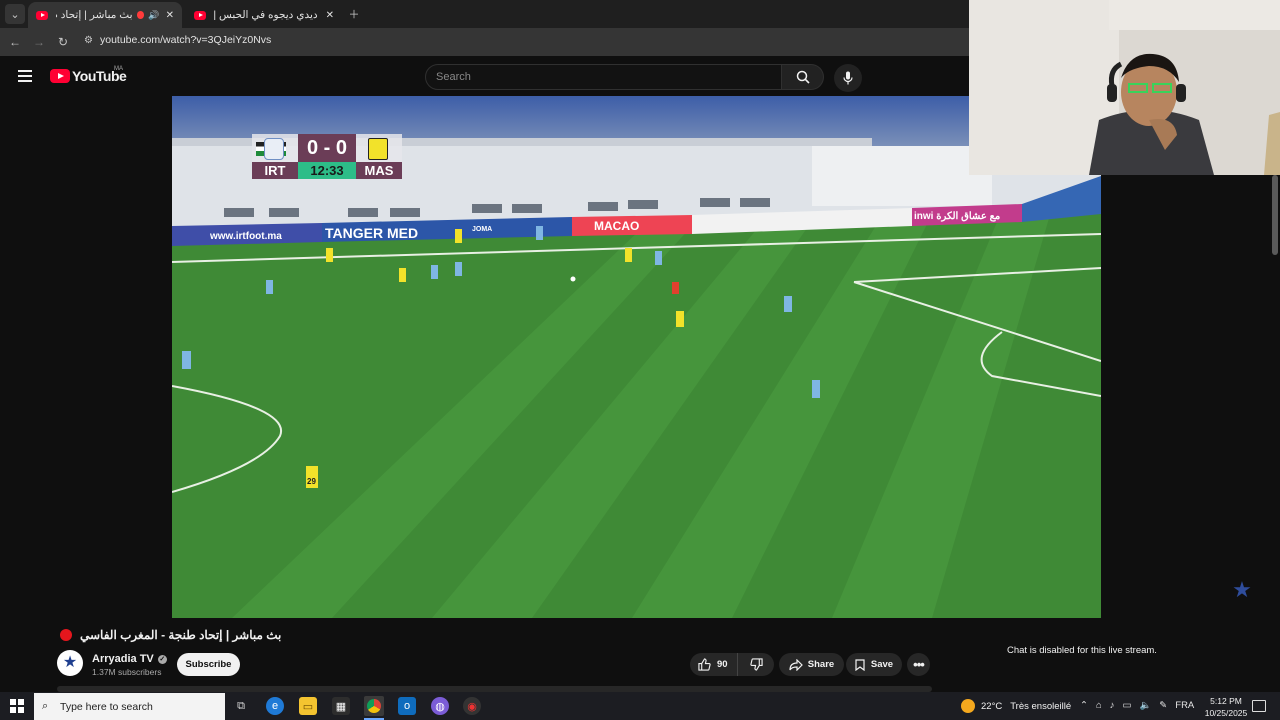 Image resolution: width=1280 pixels, height=720 pixels. I want to click on more-actions-button: •••, so click(918, 664).